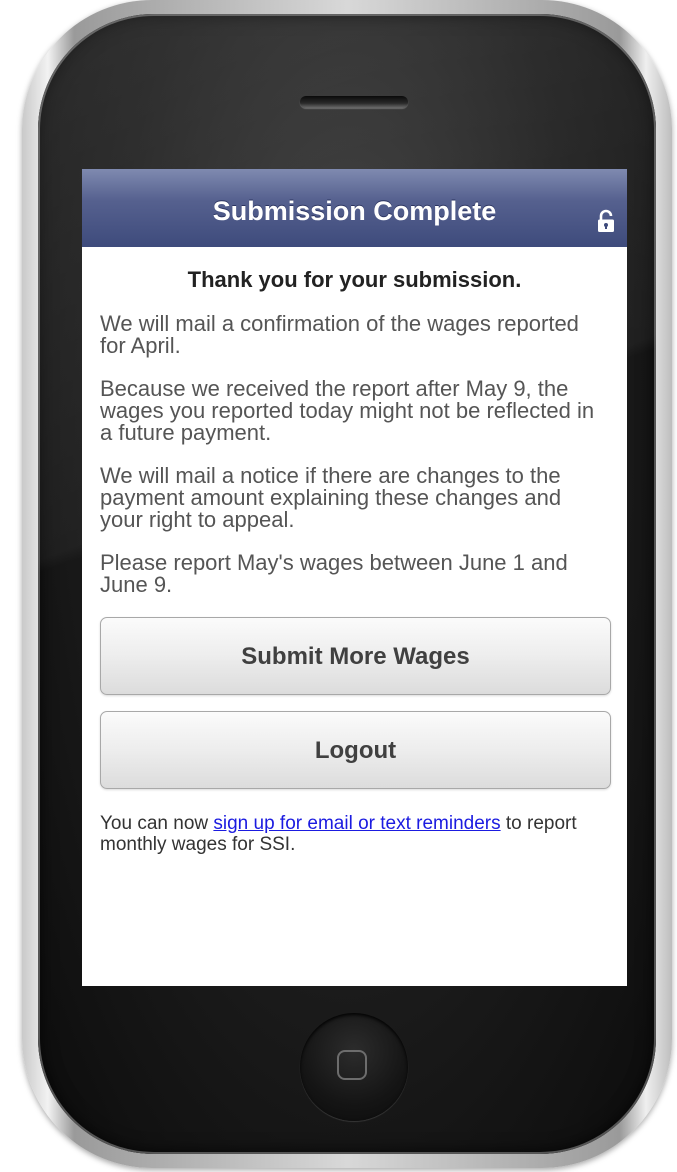 Image resolution: width=677 pixels, height=1172 pixels. What do you see at coordinates (354, 102) in the screenshot?
I see `phone-speaker` at bounding box center [354, 102].